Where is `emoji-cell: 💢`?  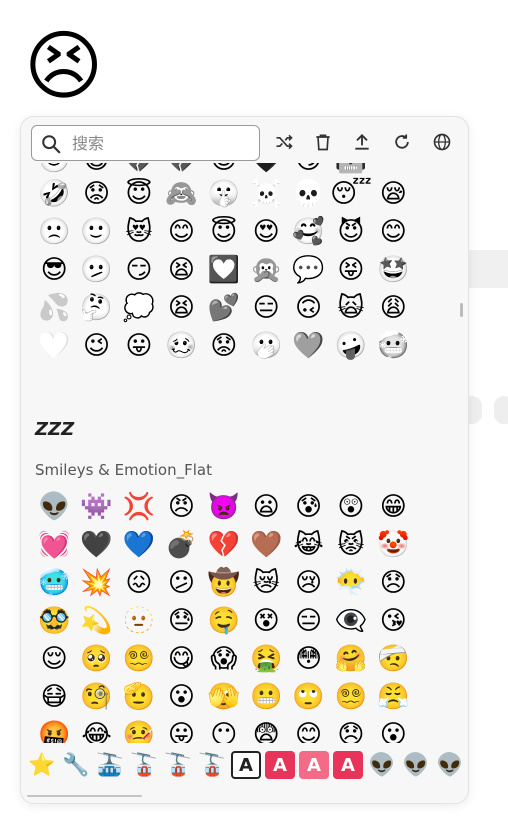
emoji-cell: 💢 is located at coordinates (139, 507).